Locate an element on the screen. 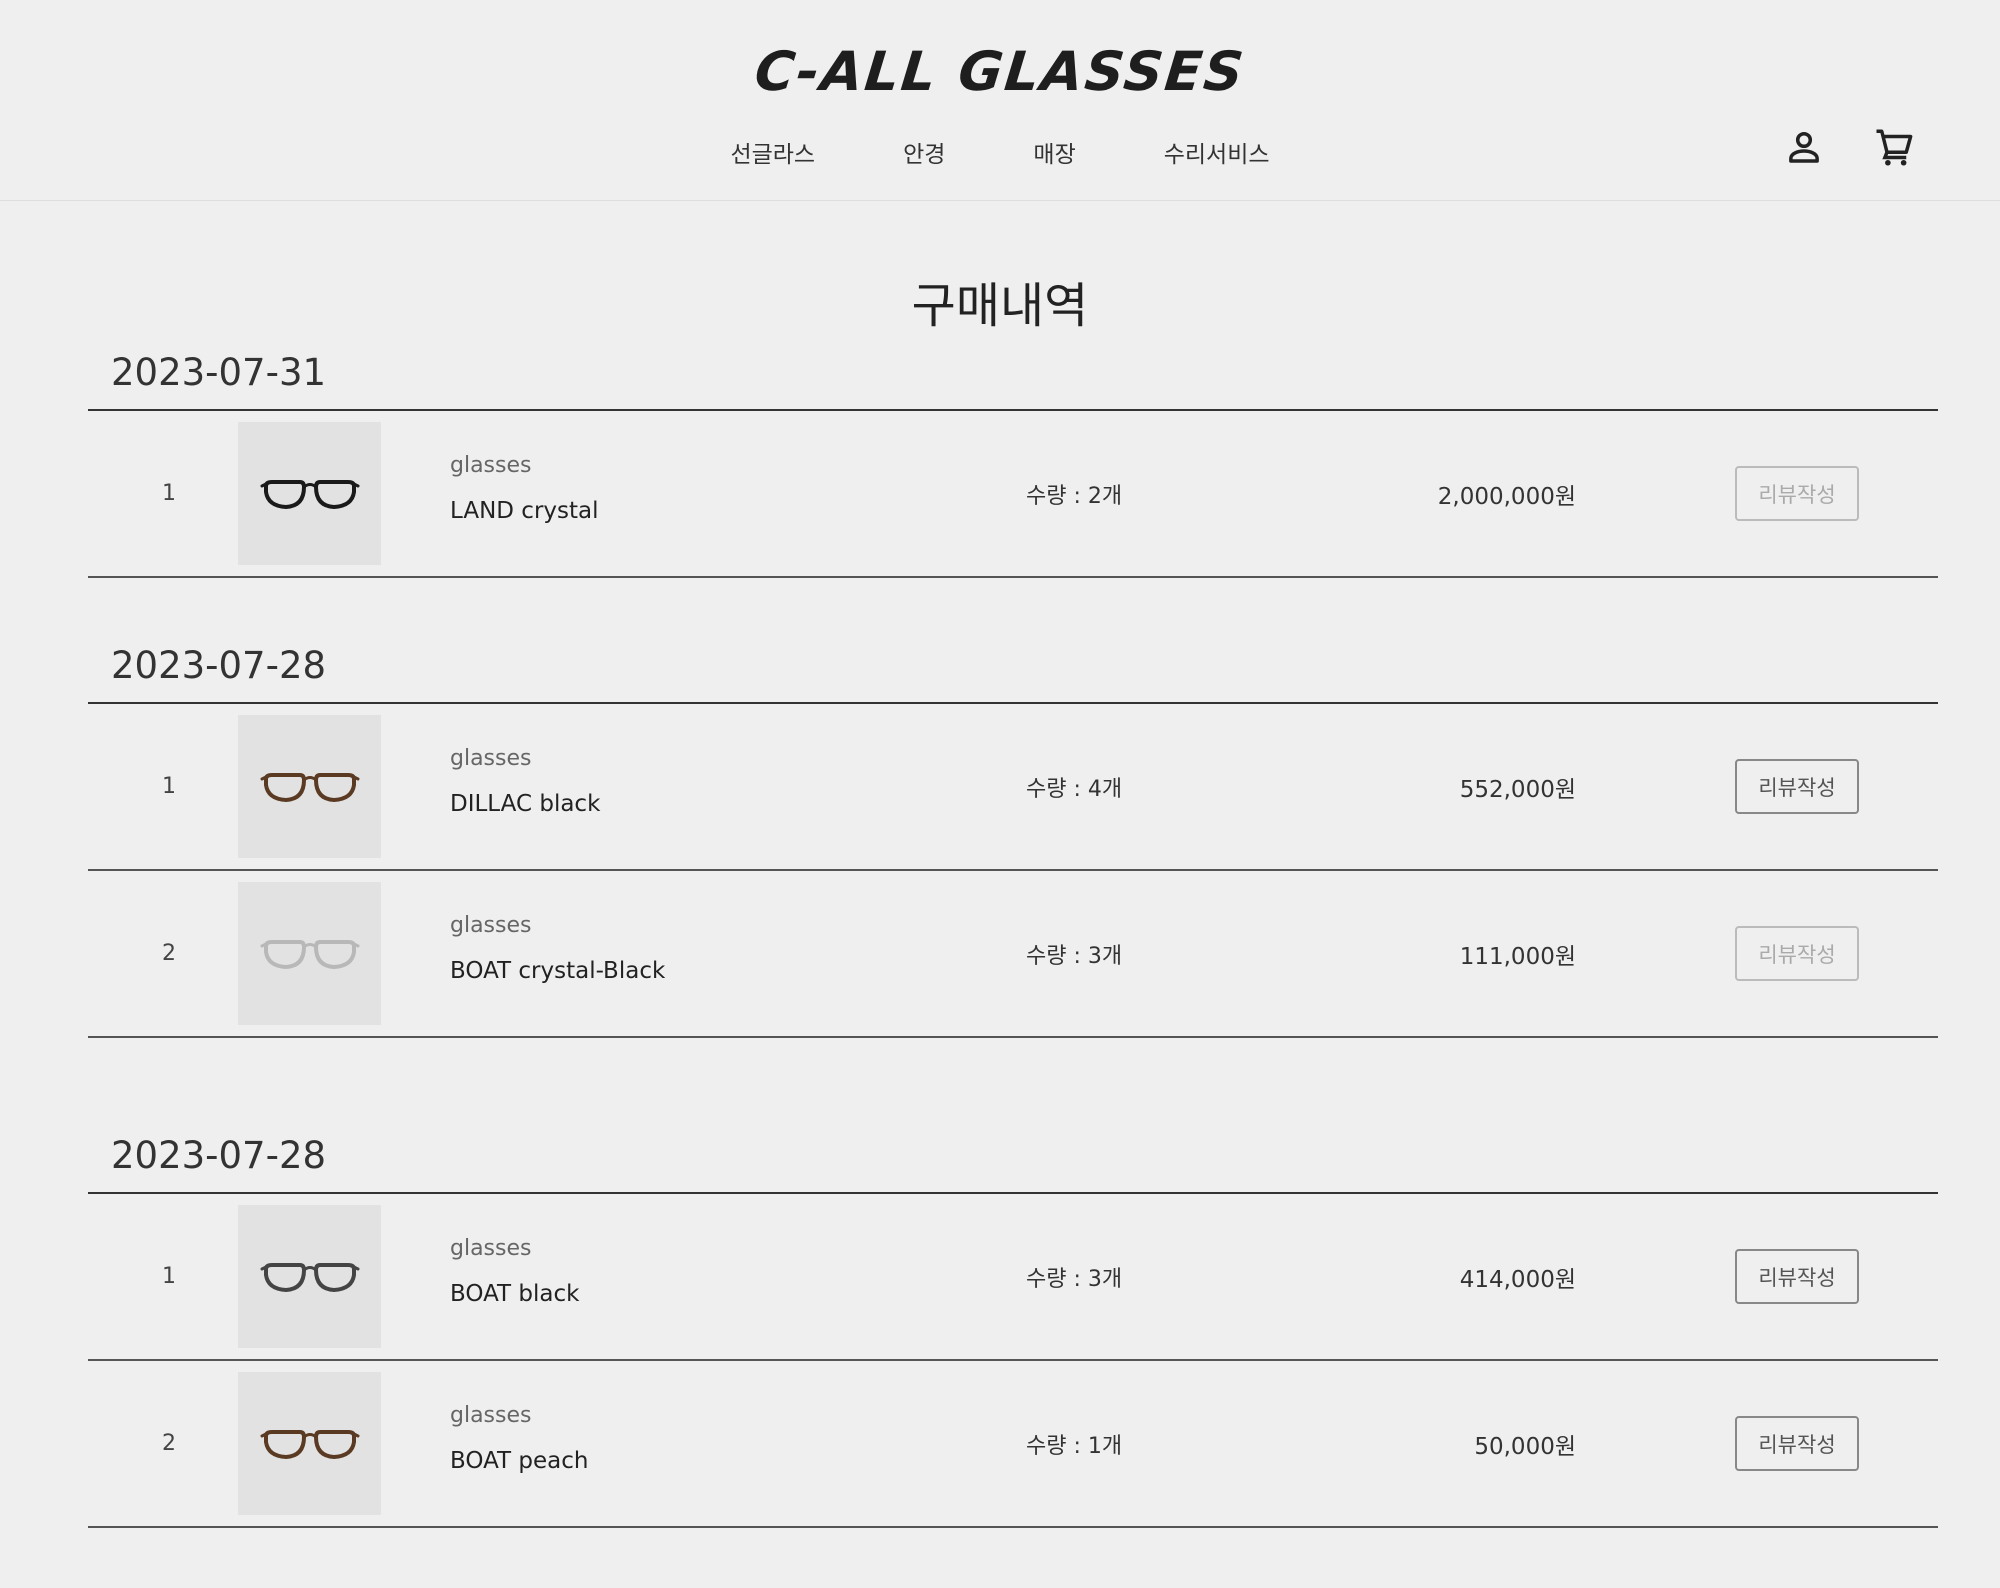 This screenshot has height=1588, width=2000. site-header: C-ALL GLASSES 선글라스 안경 매장 수리서비스 is located at coordinates (1000, 100).